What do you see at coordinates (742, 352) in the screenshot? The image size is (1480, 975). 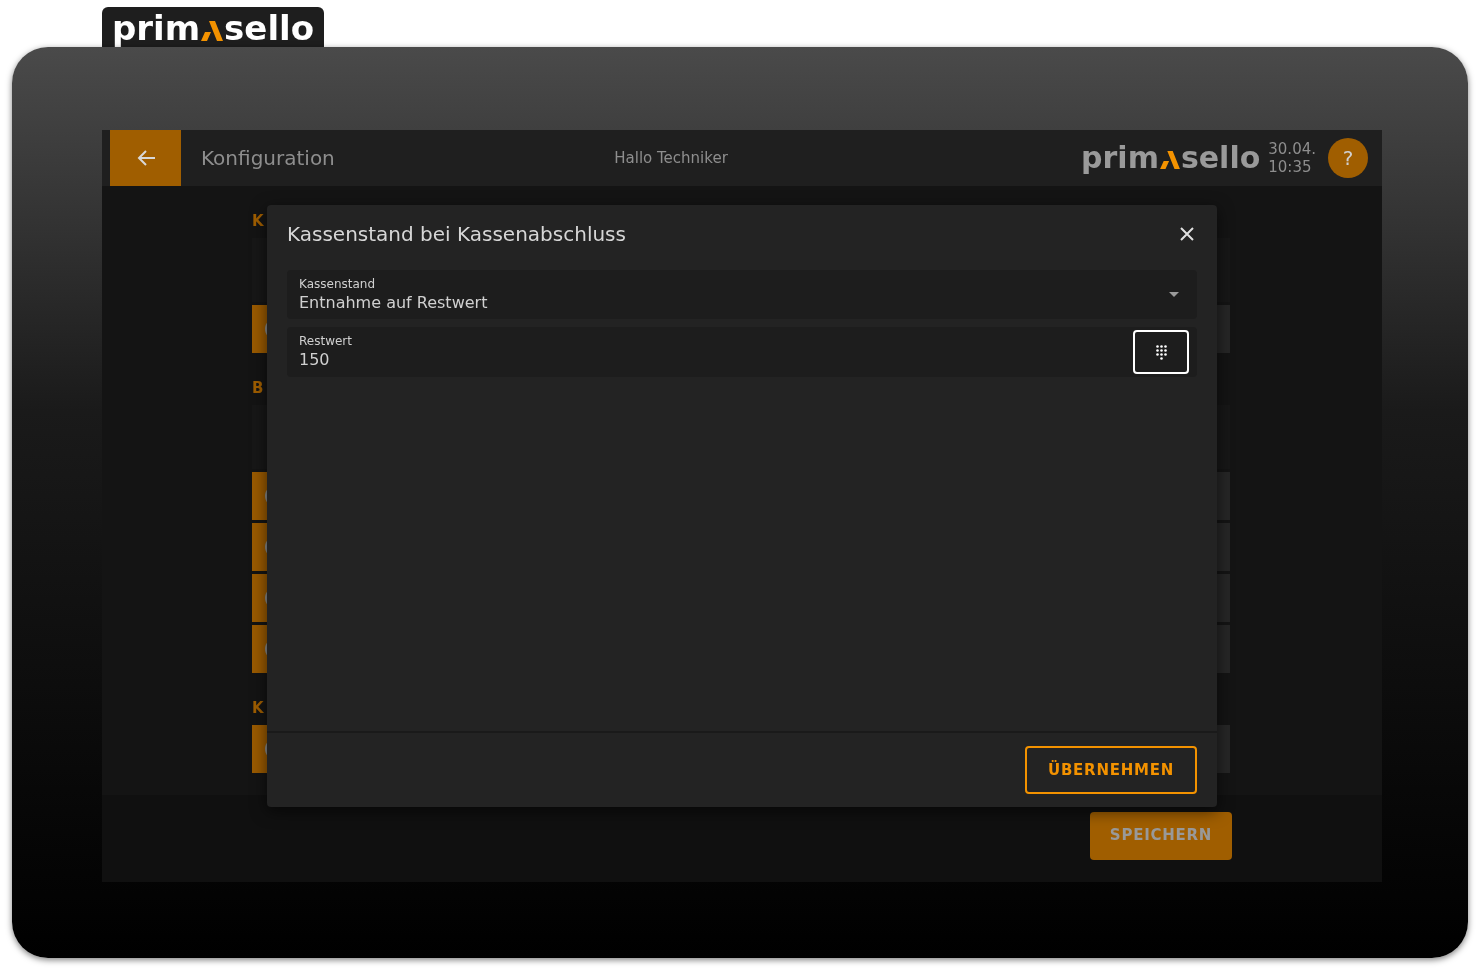 I see `input-field: Restwert 150` at bounding box center [742, 352].